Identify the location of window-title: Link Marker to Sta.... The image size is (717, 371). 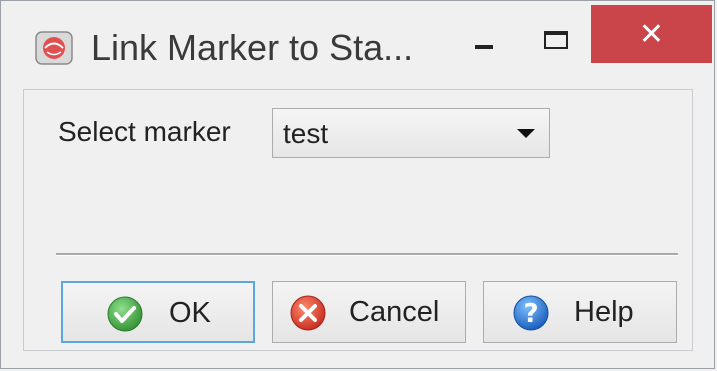
(252, 47).